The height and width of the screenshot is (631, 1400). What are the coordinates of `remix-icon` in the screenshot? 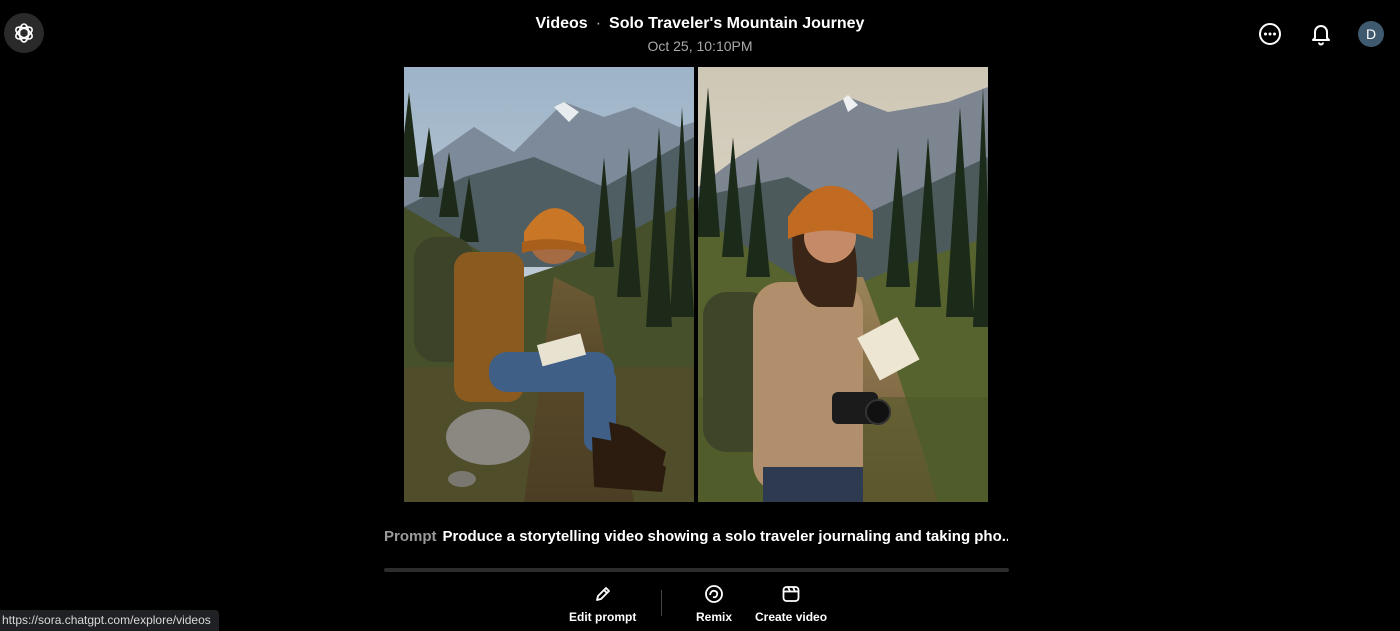 It's located at (714, 594).